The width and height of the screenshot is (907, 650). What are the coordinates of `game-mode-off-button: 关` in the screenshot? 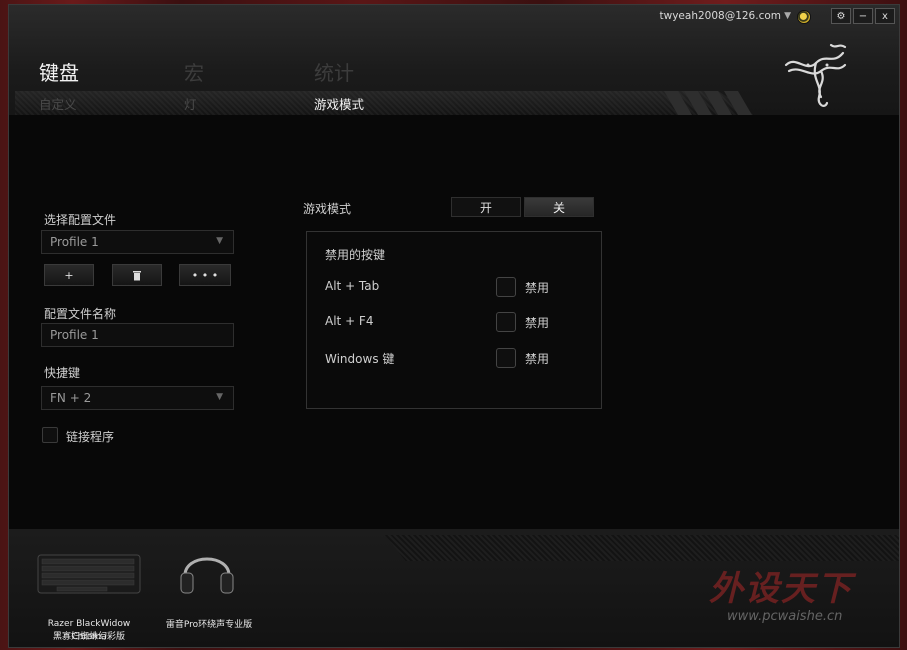 It's located at (559, 207).